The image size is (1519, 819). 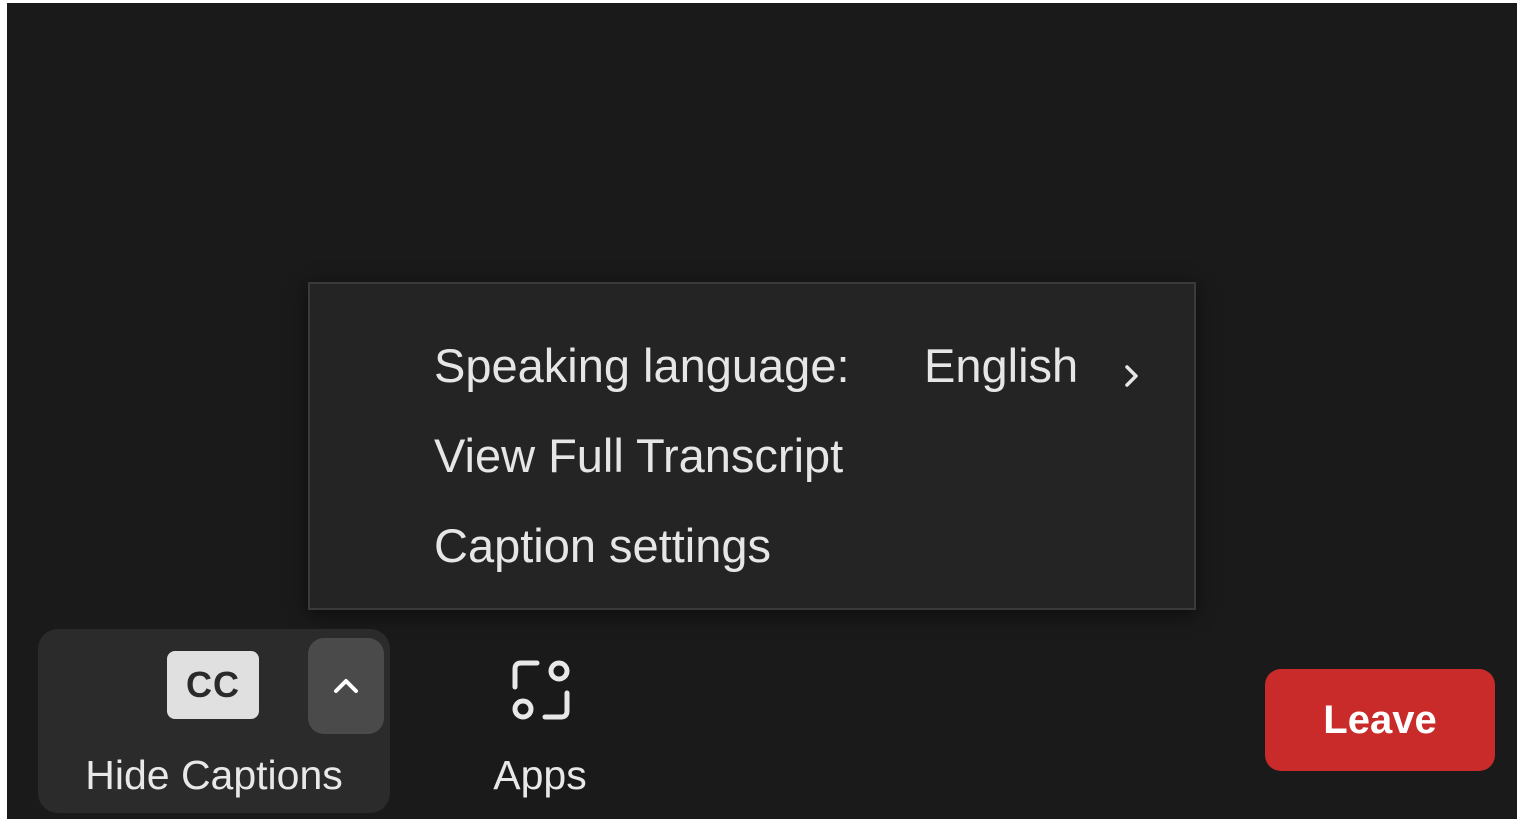 I want to click on captions-options-button, so click(x=346, y=686).